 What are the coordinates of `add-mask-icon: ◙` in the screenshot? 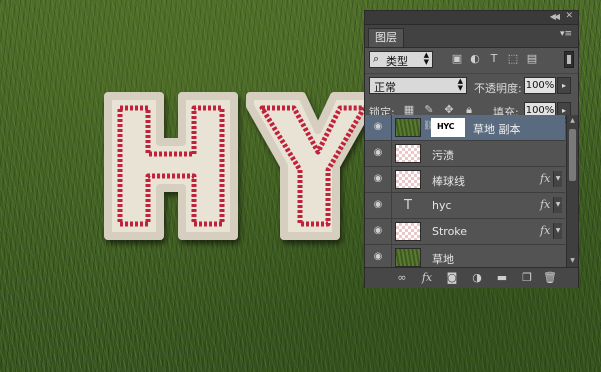 It's located at (452, 278).